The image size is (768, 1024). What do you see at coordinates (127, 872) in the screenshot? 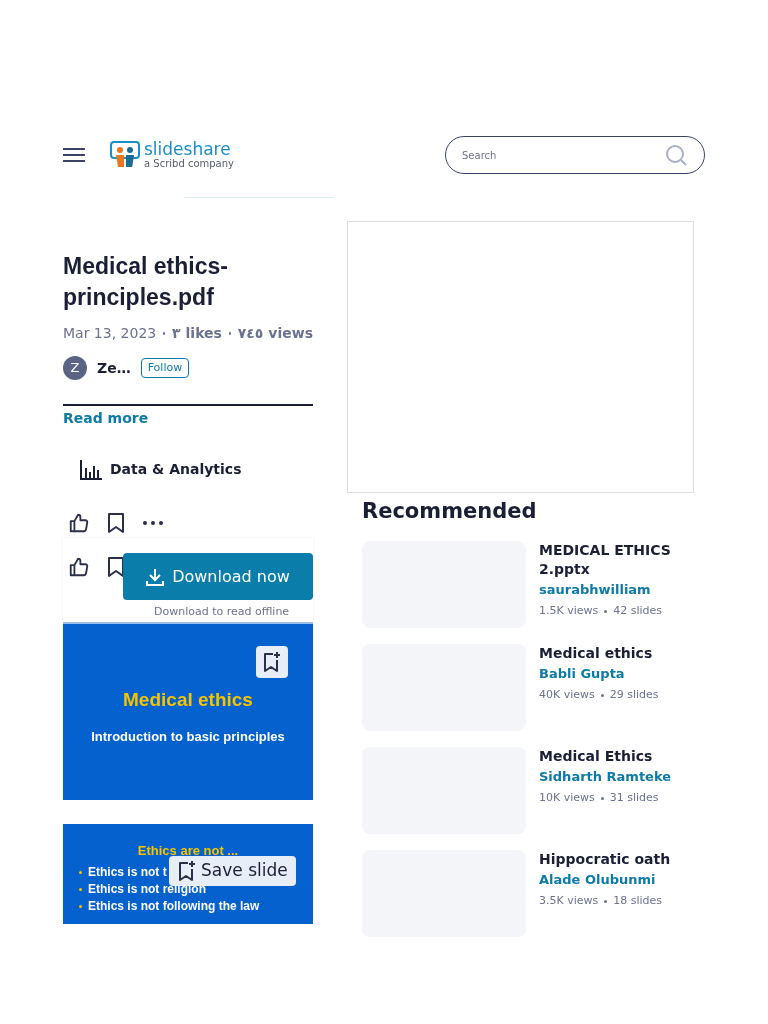
I see `slide-bullet: Ethics is not t` at bounding box center [127, 872].